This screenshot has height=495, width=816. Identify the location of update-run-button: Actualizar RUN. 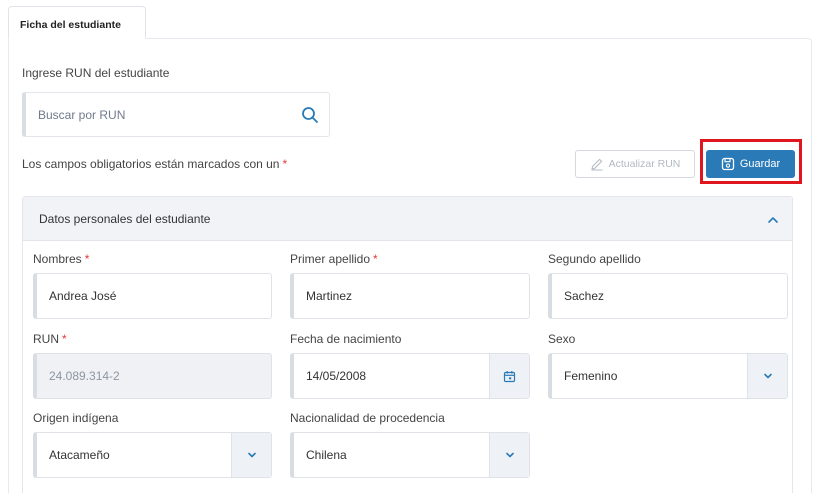
(635, 164).